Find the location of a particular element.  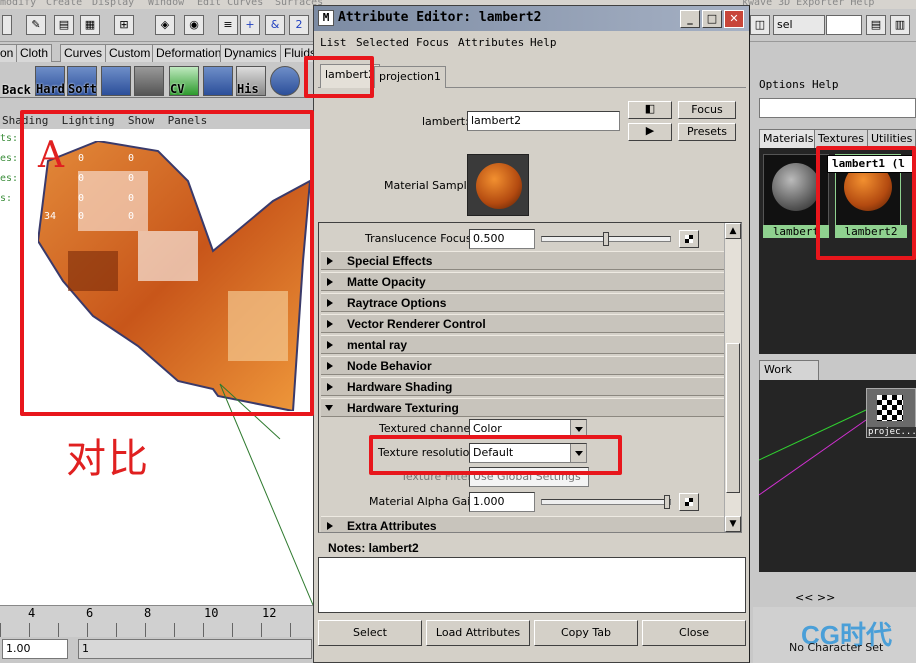

back-label: Back is located at coordinates (16, 90).